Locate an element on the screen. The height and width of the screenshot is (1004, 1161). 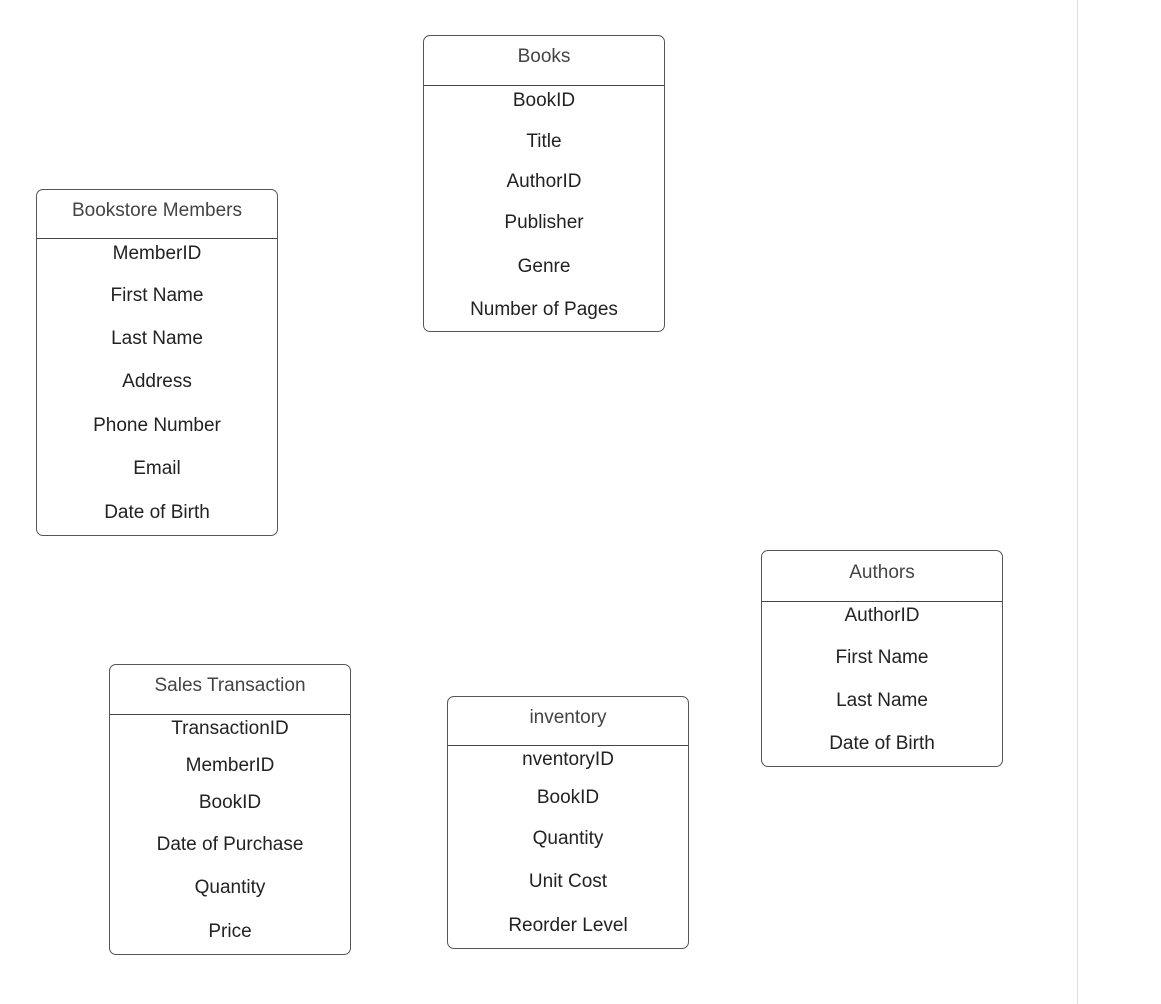
entity-field: Unit Cost is located at coordinates (568, 881).